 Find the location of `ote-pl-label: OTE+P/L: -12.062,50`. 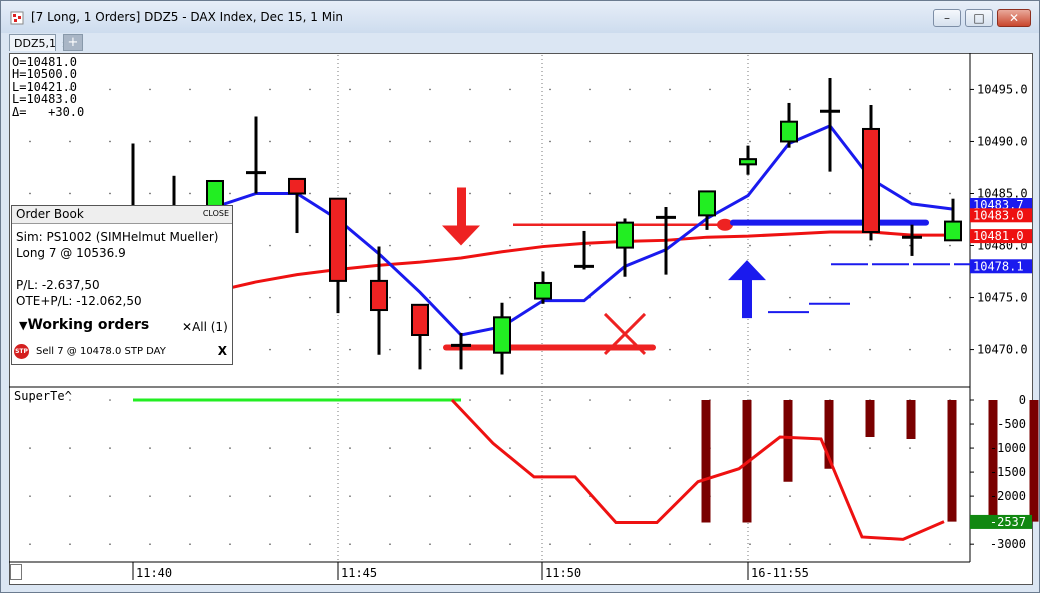

ote-pl-label: OTE+P/L: -12.062,50 is located at coordinates (79, 301).